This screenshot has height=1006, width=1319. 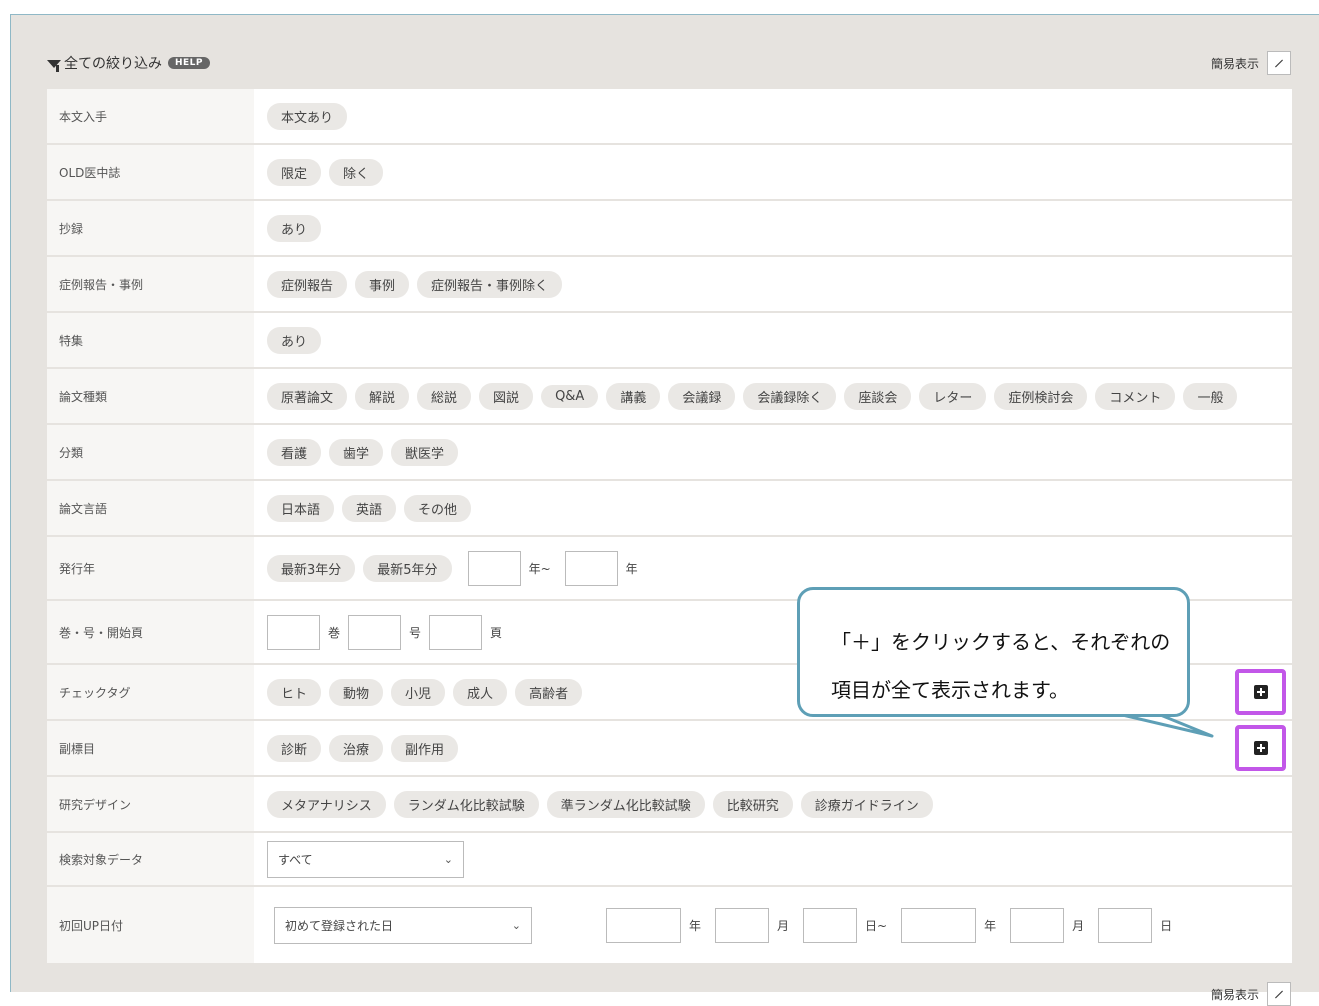 I want to click on chip-old-1: 除く, so click(x=356, y=172).